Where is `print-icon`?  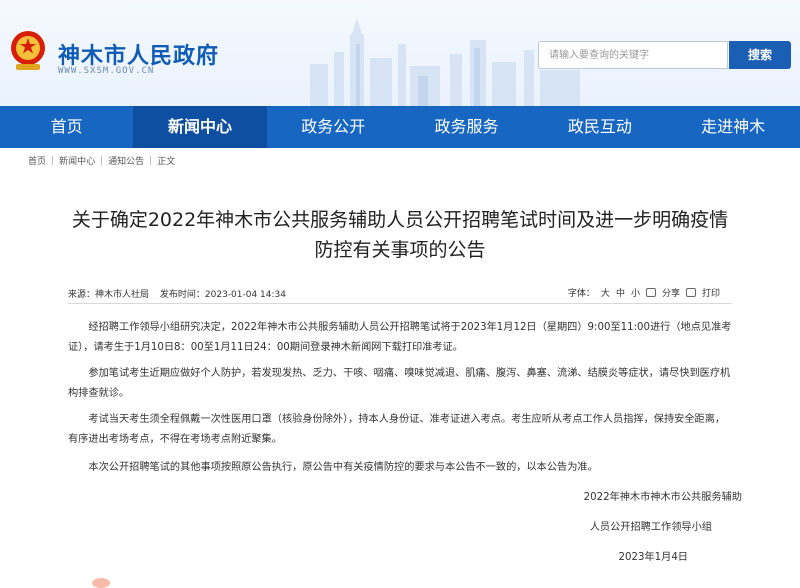 print-icon is located at coordinates (690, 292).